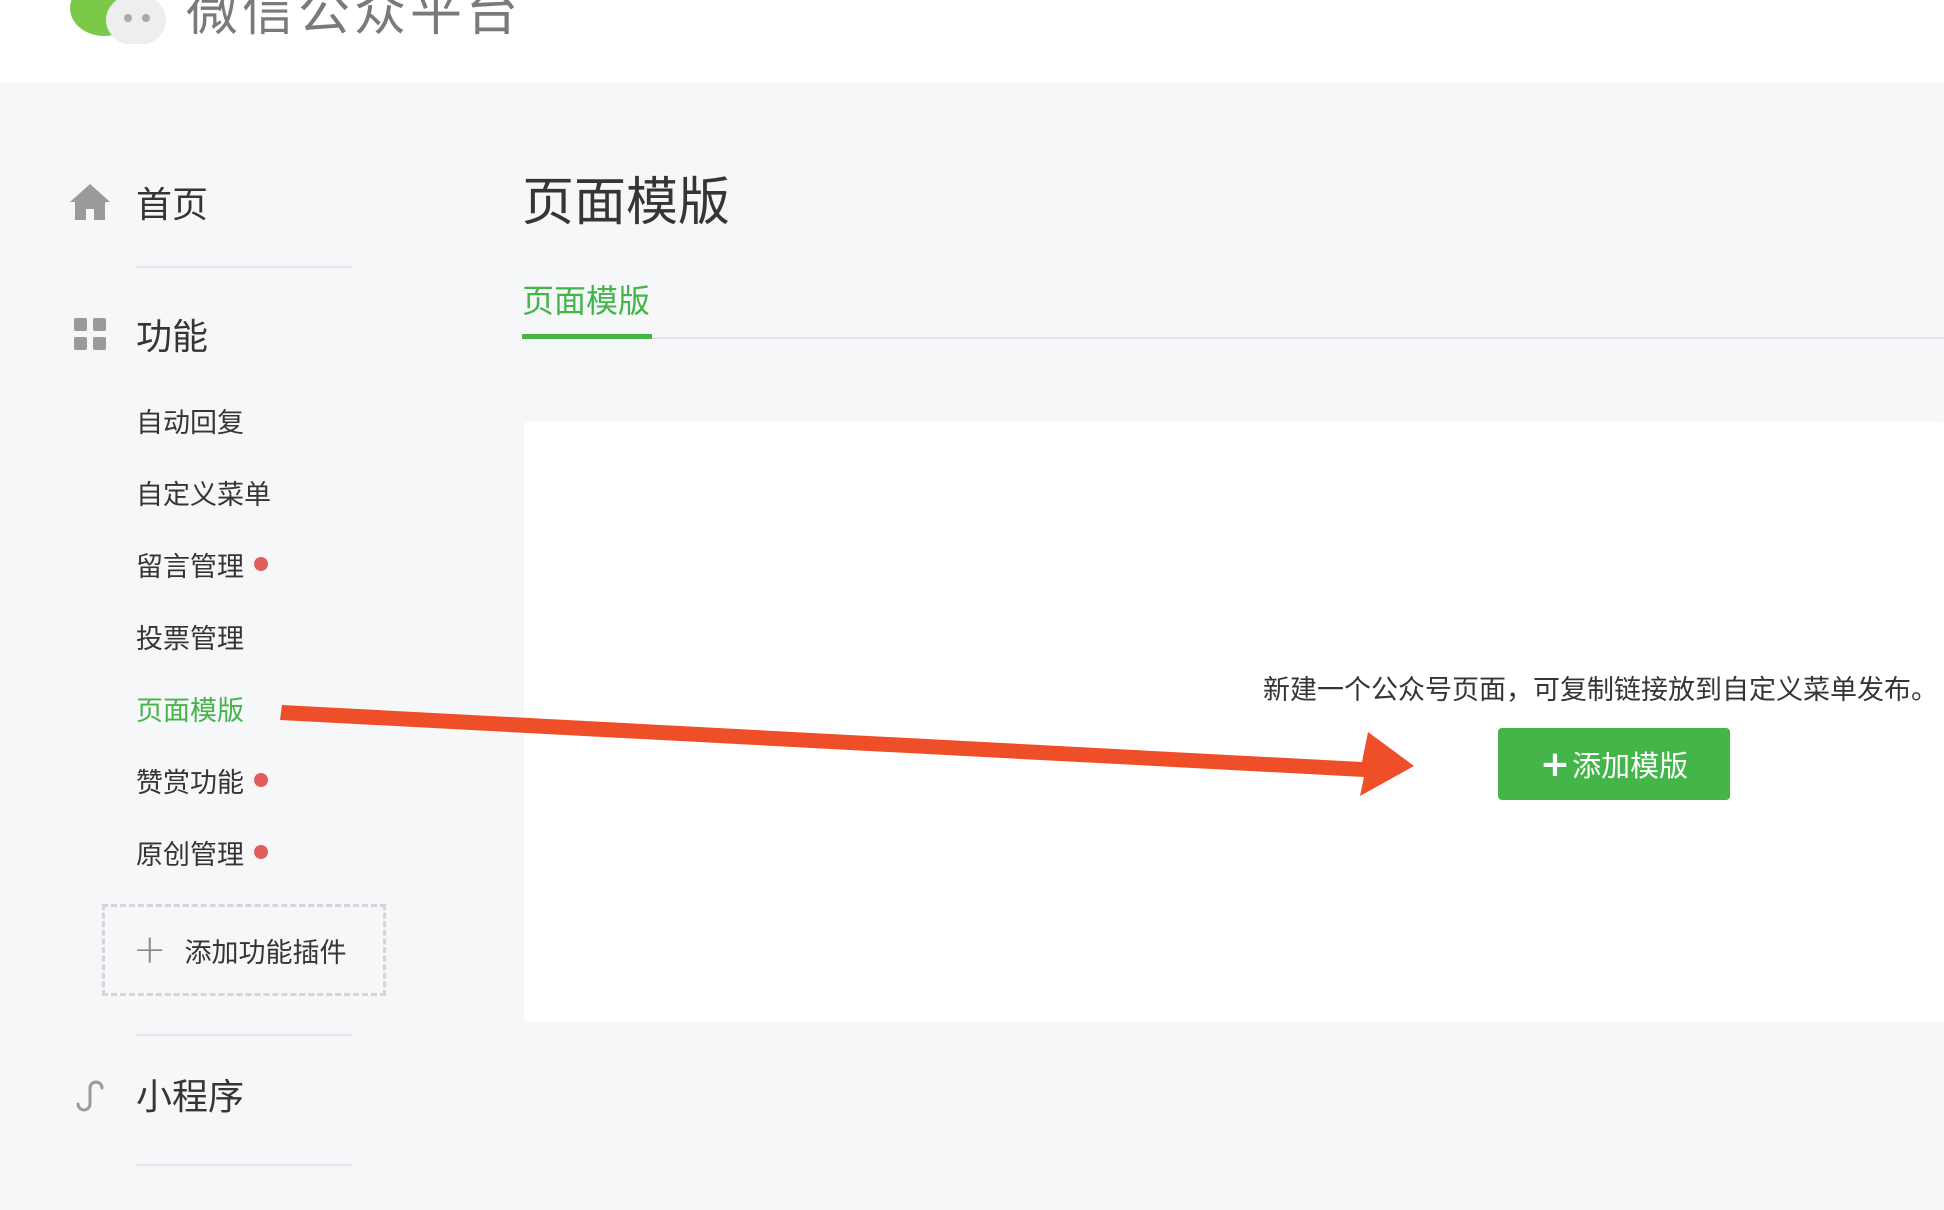  What do you see at coordinates (586, 299) in the screenshot?
I see `tab-page-templates: 页面模版` at bounding box center [586, 299].